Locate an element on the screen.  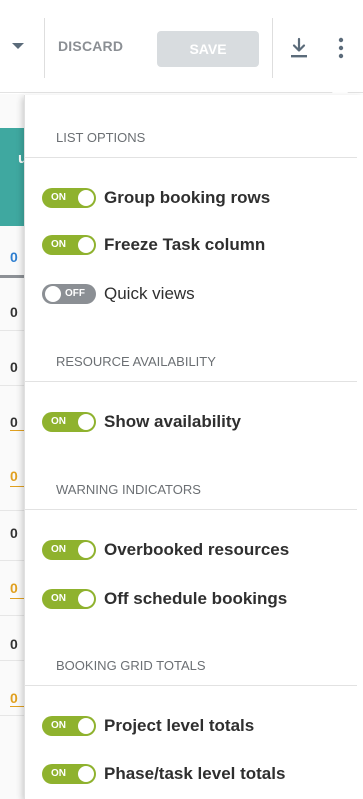
toolbar: DISCARD SAVE is located at coordinates (181, 46).